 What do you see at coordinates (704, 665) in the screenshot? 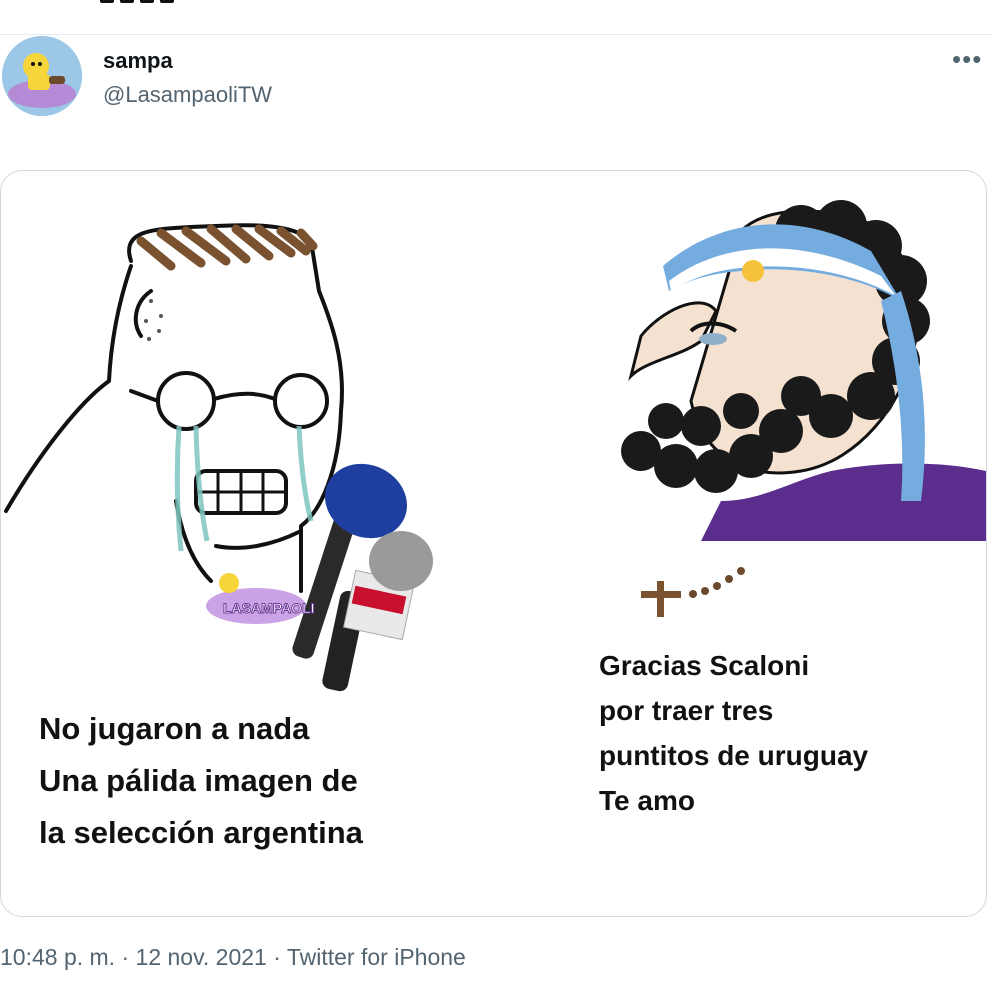
I see `caption-line: Gracias Scaloni` at bounding box center [704, 665].